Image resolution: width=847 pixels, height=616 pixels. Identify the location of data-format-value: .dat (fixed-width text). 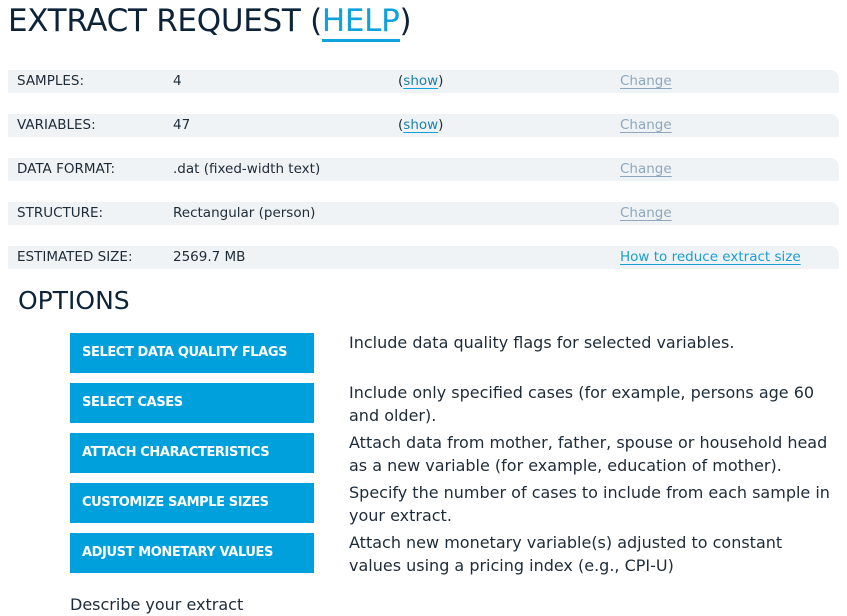
(247, 169).